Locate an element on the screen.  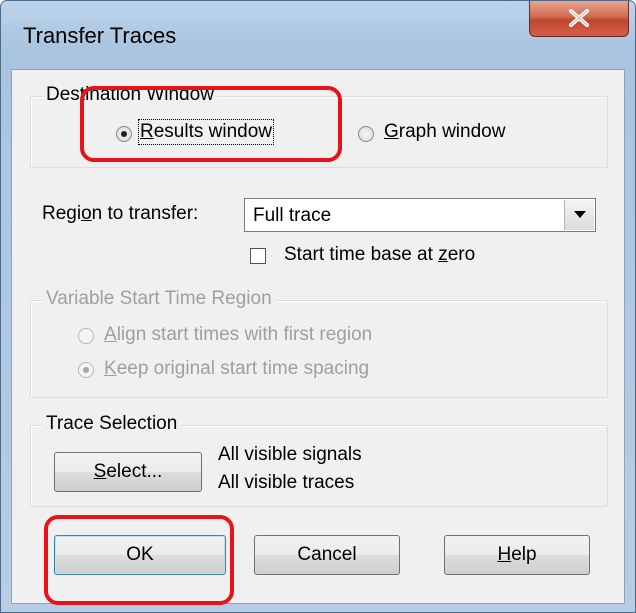
keep-original-spacing-label: Keep original start time spacing is located at coordinates (236, 369).